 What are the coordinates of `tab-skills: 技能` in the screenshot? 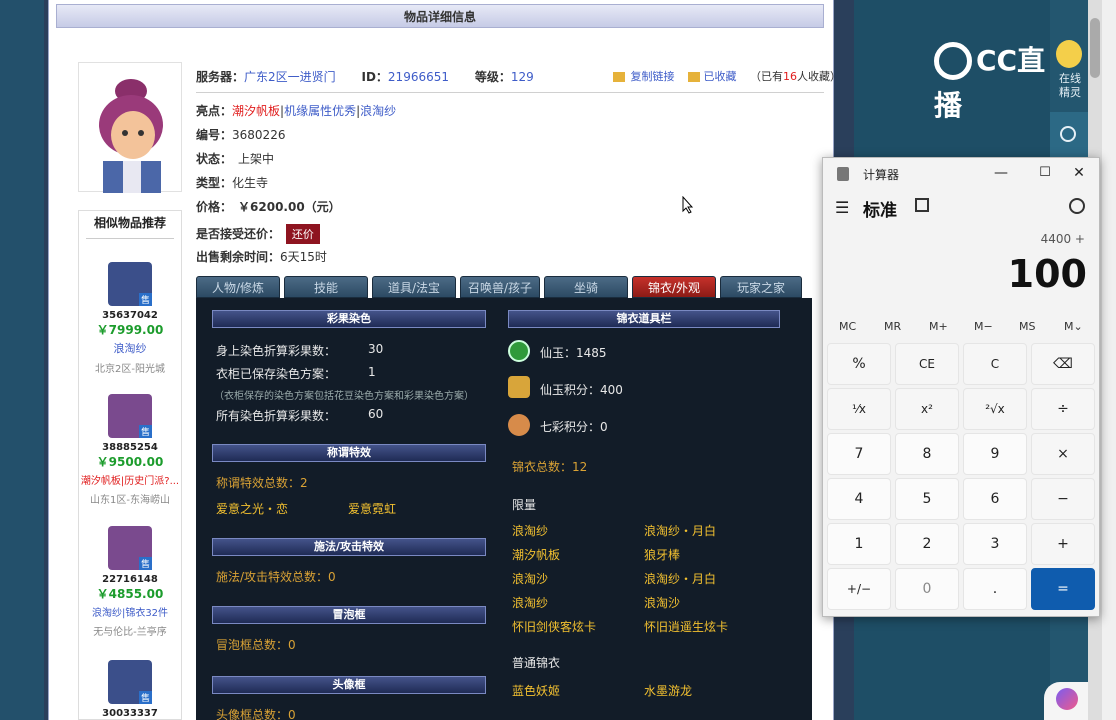 It's located at (326, 287).